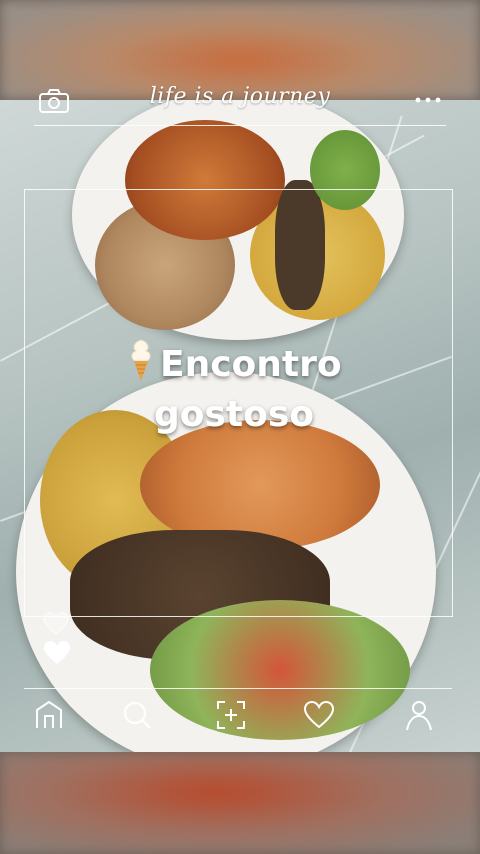 The image size is (480, 854). Describe the element at coordinates (205, 180) in the screenshot. I see `chicken-top` at that location.